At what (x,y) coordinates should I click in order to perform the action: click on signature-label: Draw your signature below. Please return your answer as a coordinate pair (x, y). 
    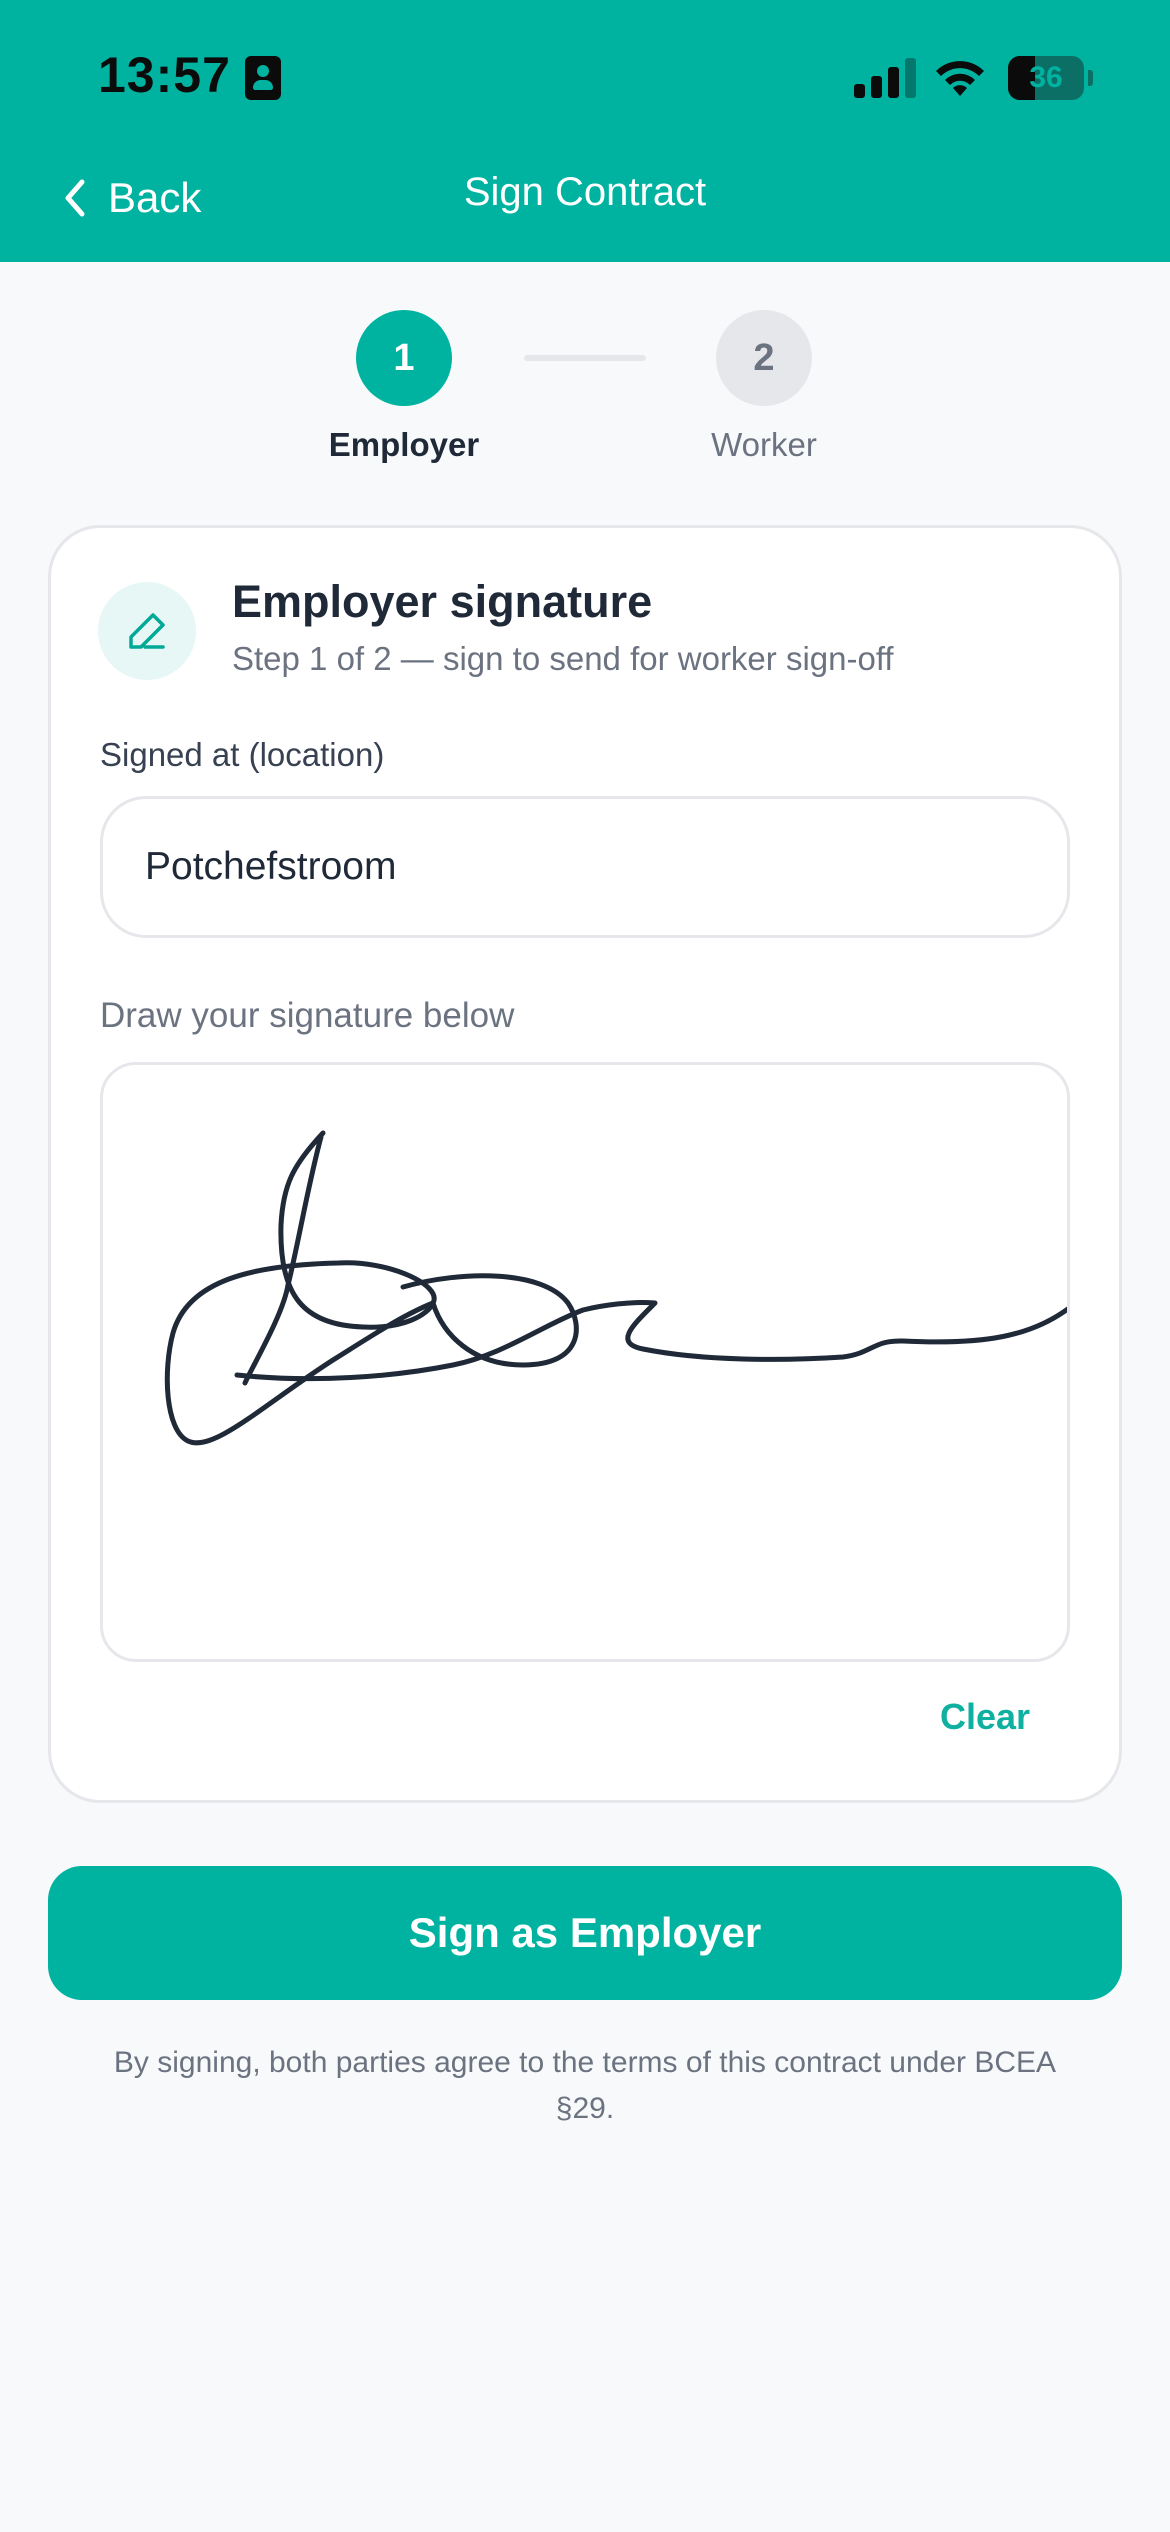
    Looking at the image, I should click on (307, 1015).